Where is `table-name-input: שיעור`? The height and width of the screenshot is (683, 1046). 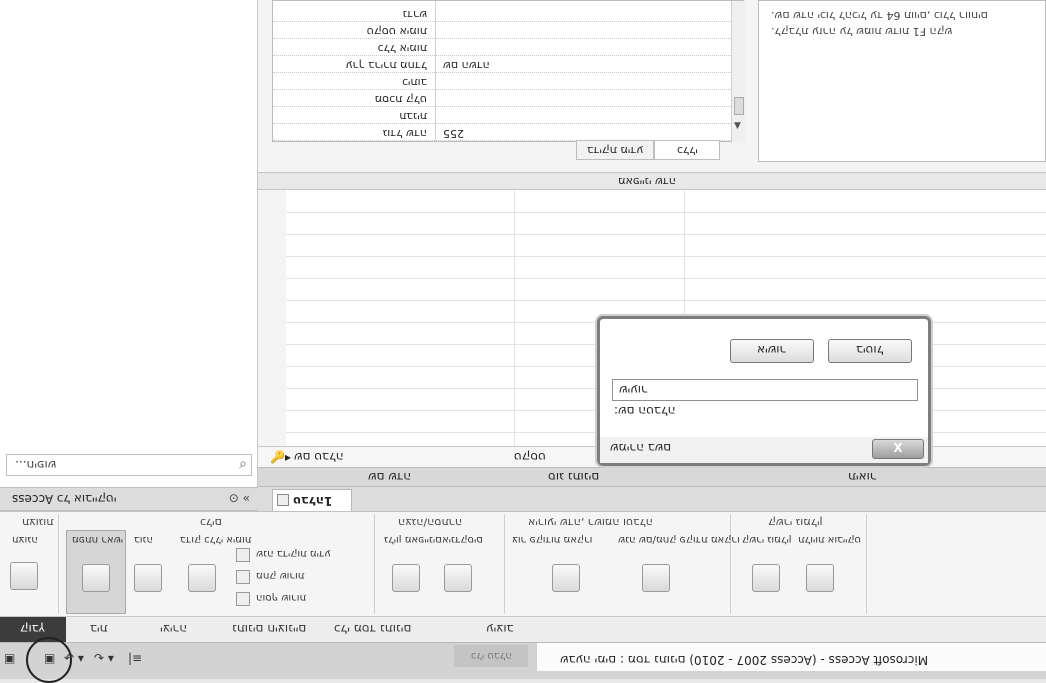
table-name-input: שיעור is located at coordinates (765, 390).